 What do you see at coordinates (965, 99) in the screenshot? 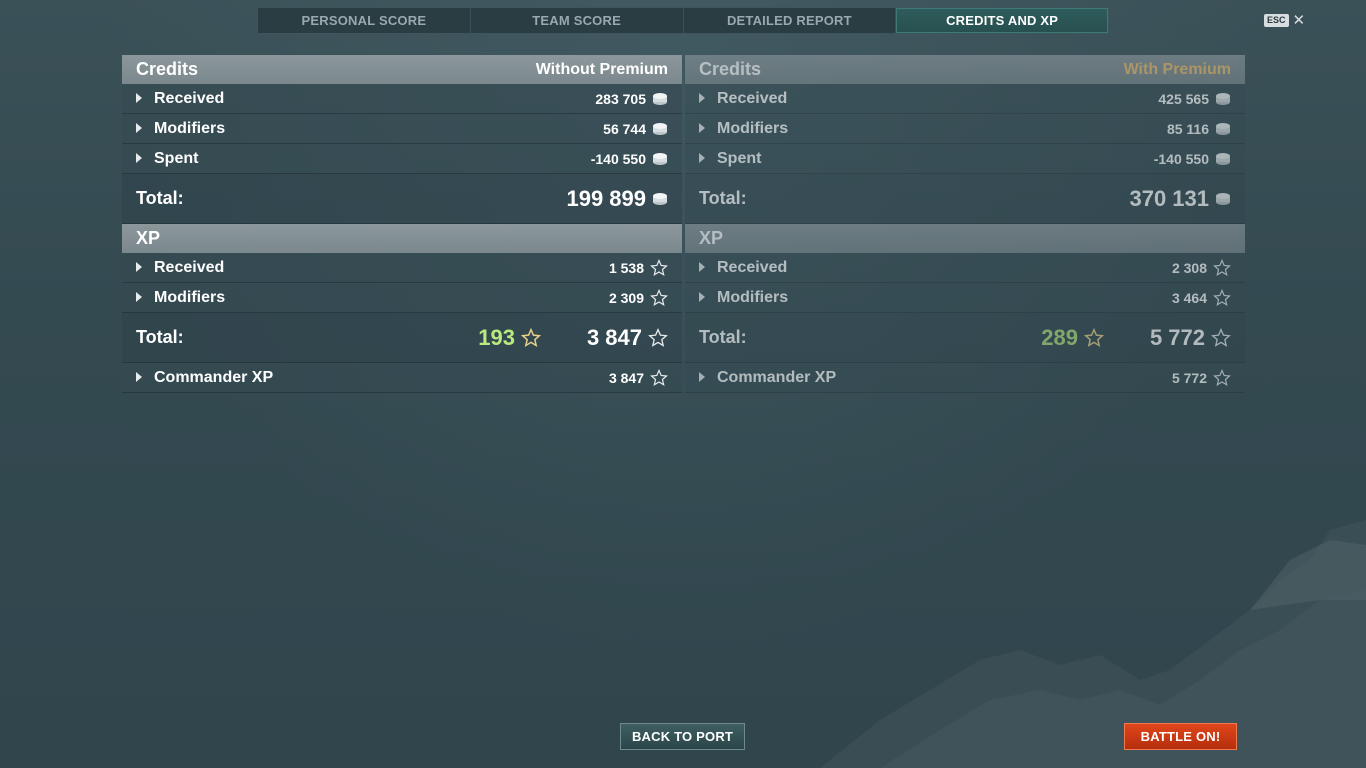
I see `credits-received-row: Received 425 565` at bounding box center [965, 99].